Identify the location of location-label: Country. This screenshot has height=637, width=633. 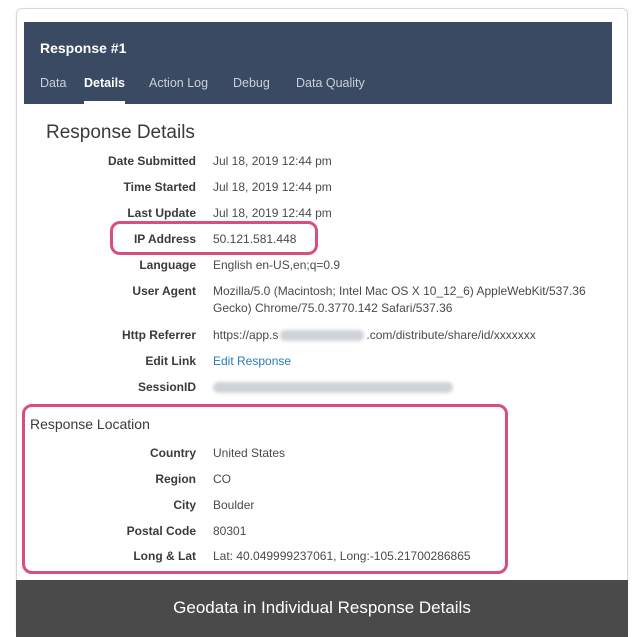
(173, 453).